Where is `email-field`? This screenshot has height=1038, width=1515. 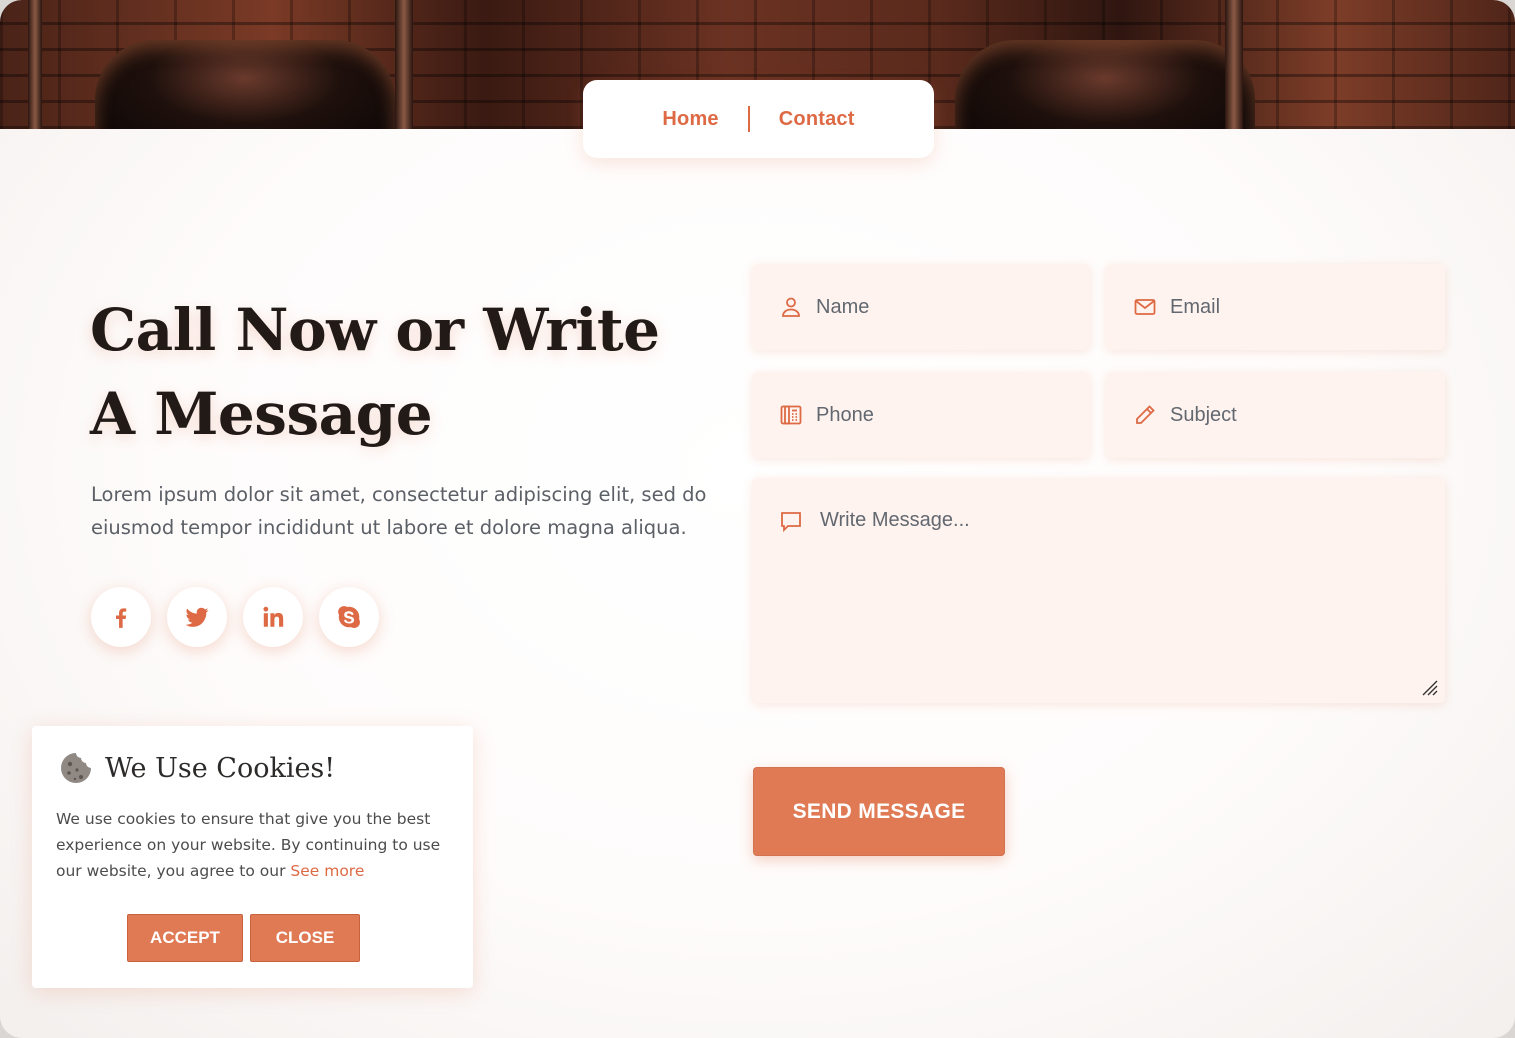
email-field is located at coordinates (1275, 307).